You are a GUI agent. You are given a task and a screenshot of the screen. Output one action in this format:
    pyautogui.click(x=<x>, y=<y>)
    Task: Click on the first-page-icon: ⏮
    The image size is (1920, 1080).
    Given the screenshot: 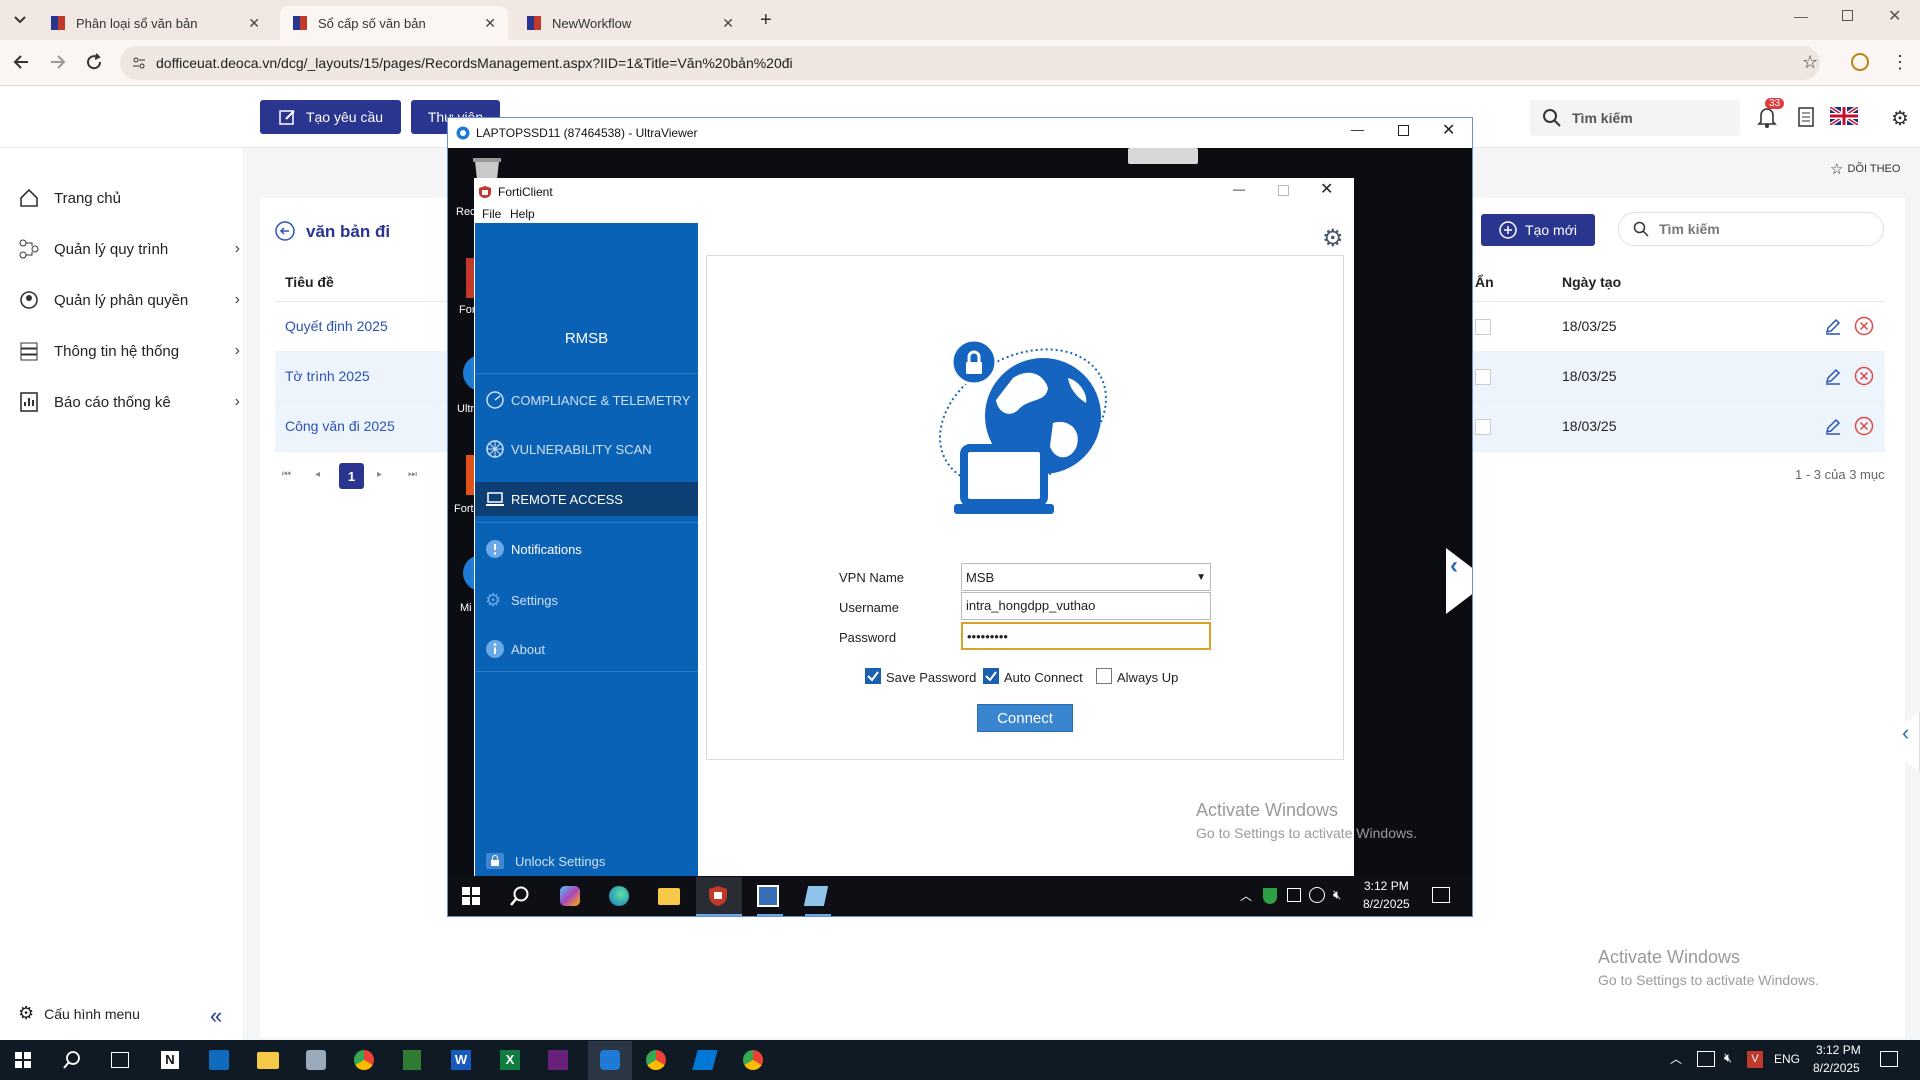 What is the action you would take?
    pyautogui.click(x=286, y=474)
    